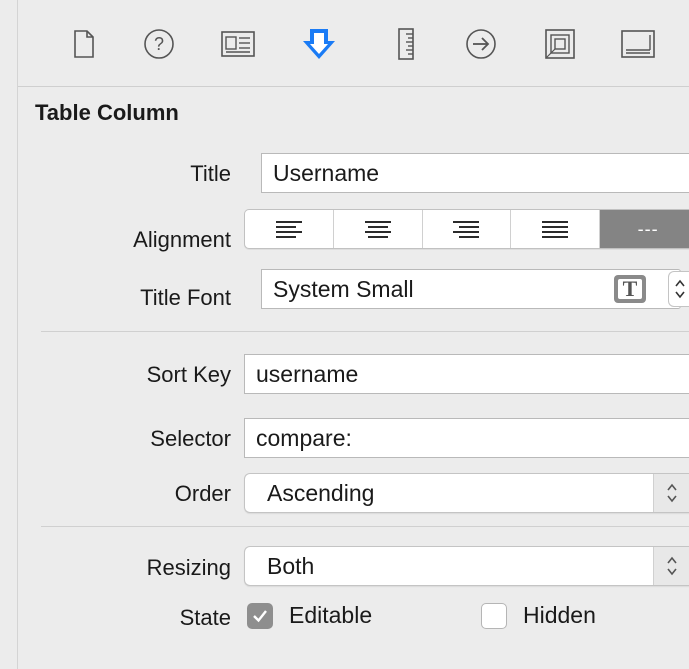  Describe the element at coordinates (289, 229) in the screenshot. I see `align-left-icon` at that location.